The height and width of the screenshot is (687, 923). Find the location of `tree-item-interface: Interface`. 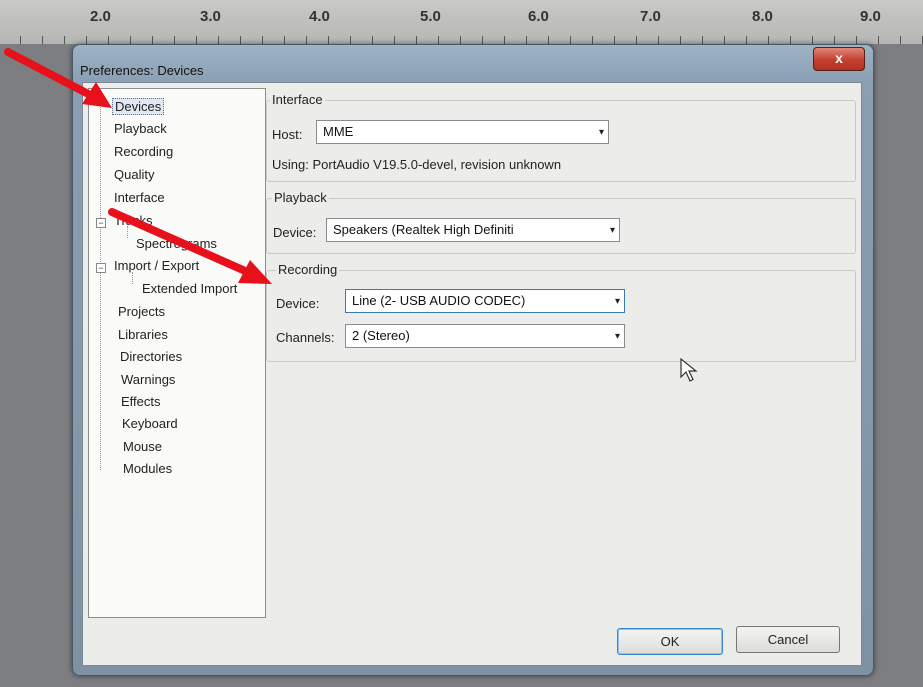

tree-item-interface: Interface is located at coordinates (139, 197).